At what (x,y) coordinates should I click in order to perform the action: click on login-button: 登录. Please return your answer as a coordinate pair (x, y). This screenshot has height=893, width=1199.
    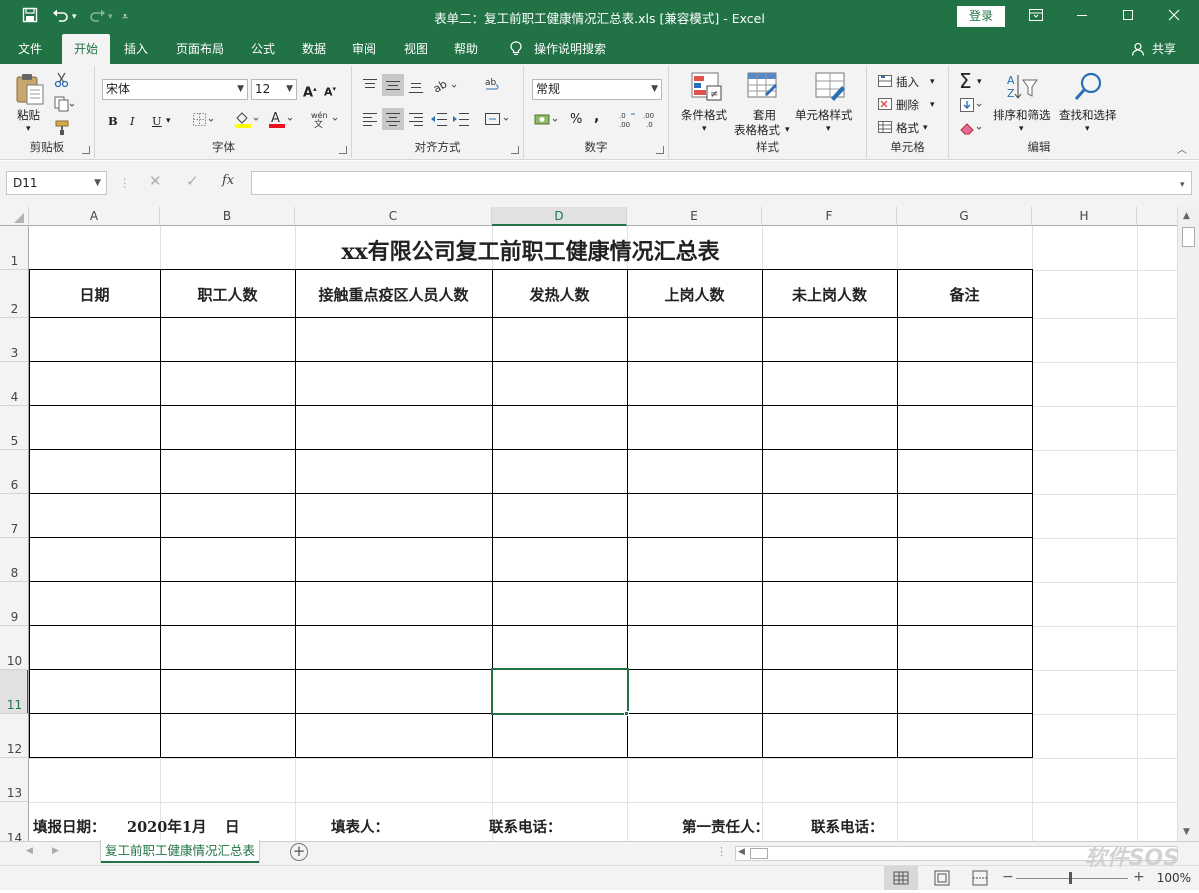
    Looking at the image, I should click on (981, 16).